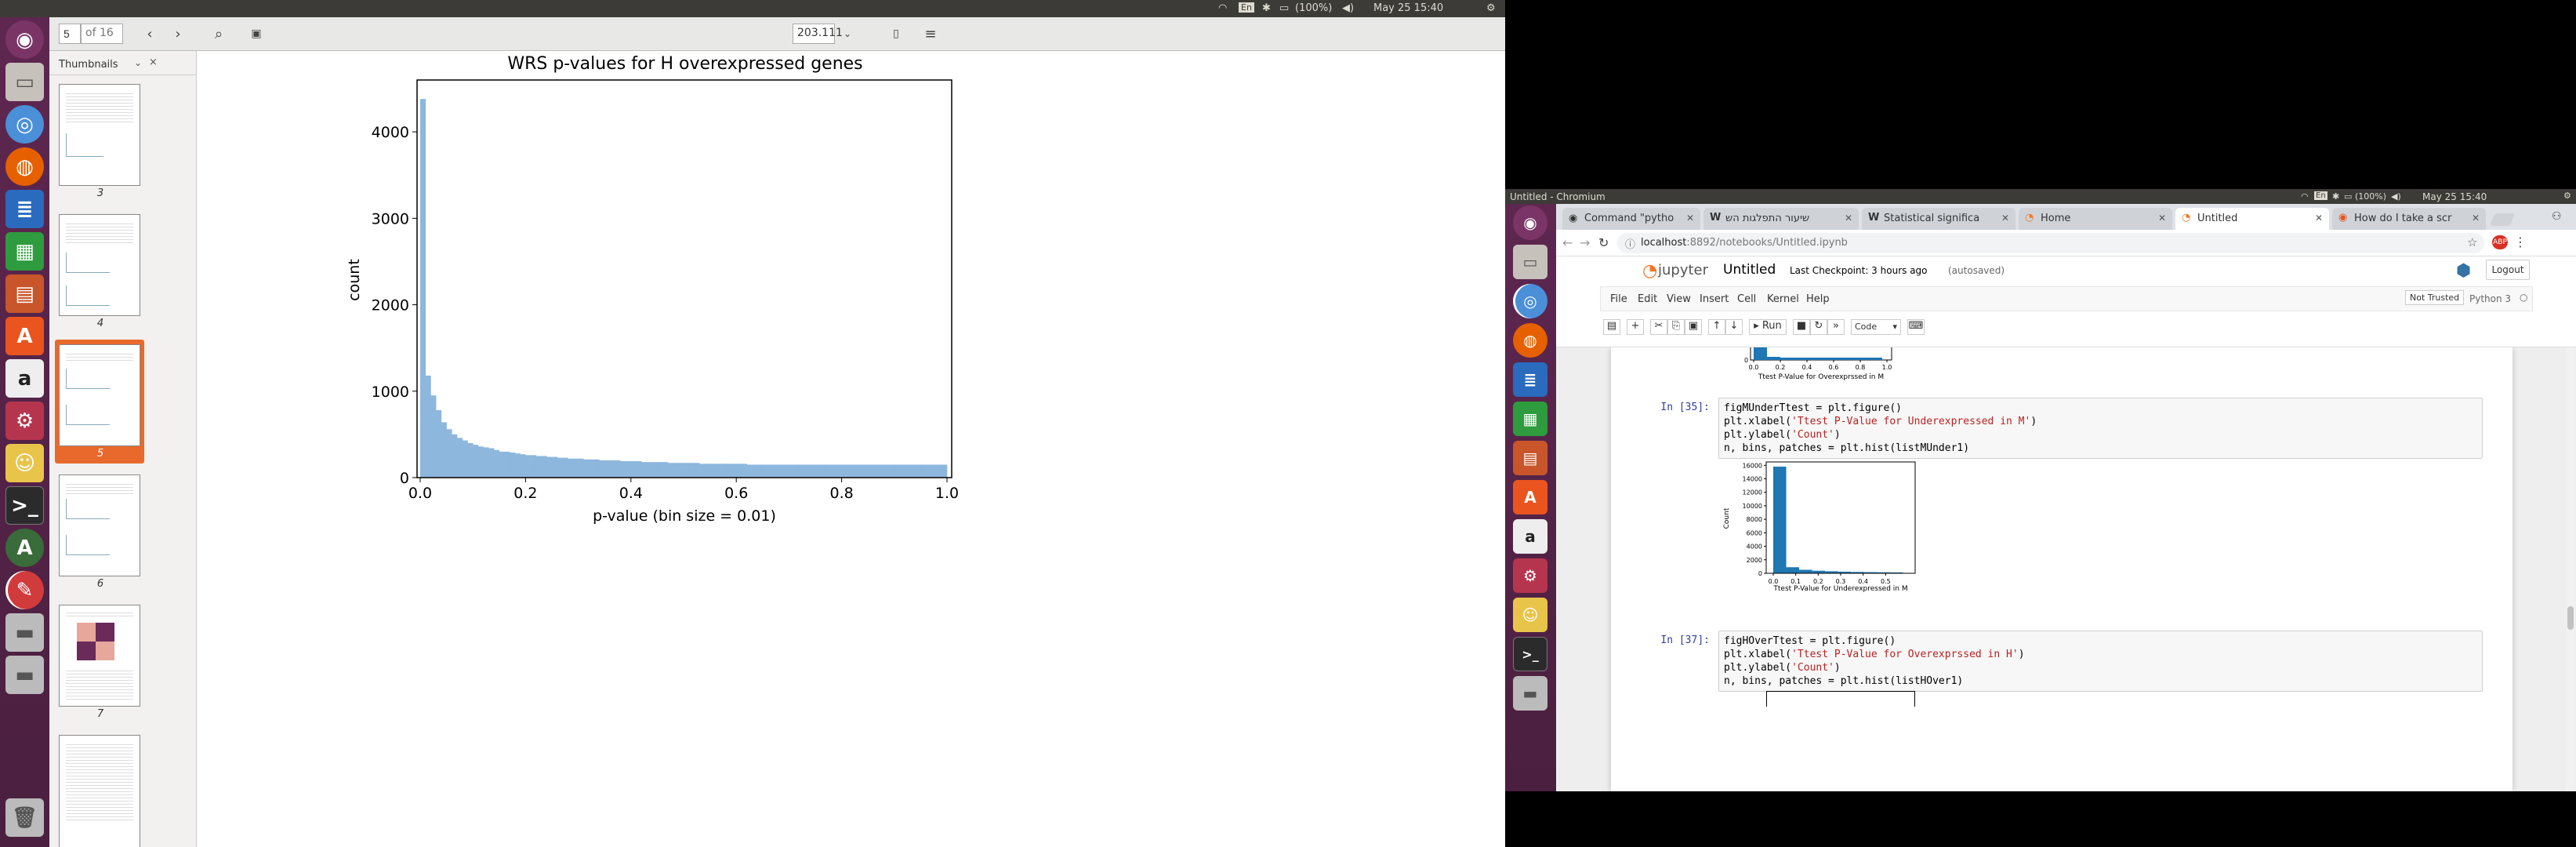 This screenshot has width=2576, height=847. I want to click on back-arrow-icon: ←, so click(1568, 242).